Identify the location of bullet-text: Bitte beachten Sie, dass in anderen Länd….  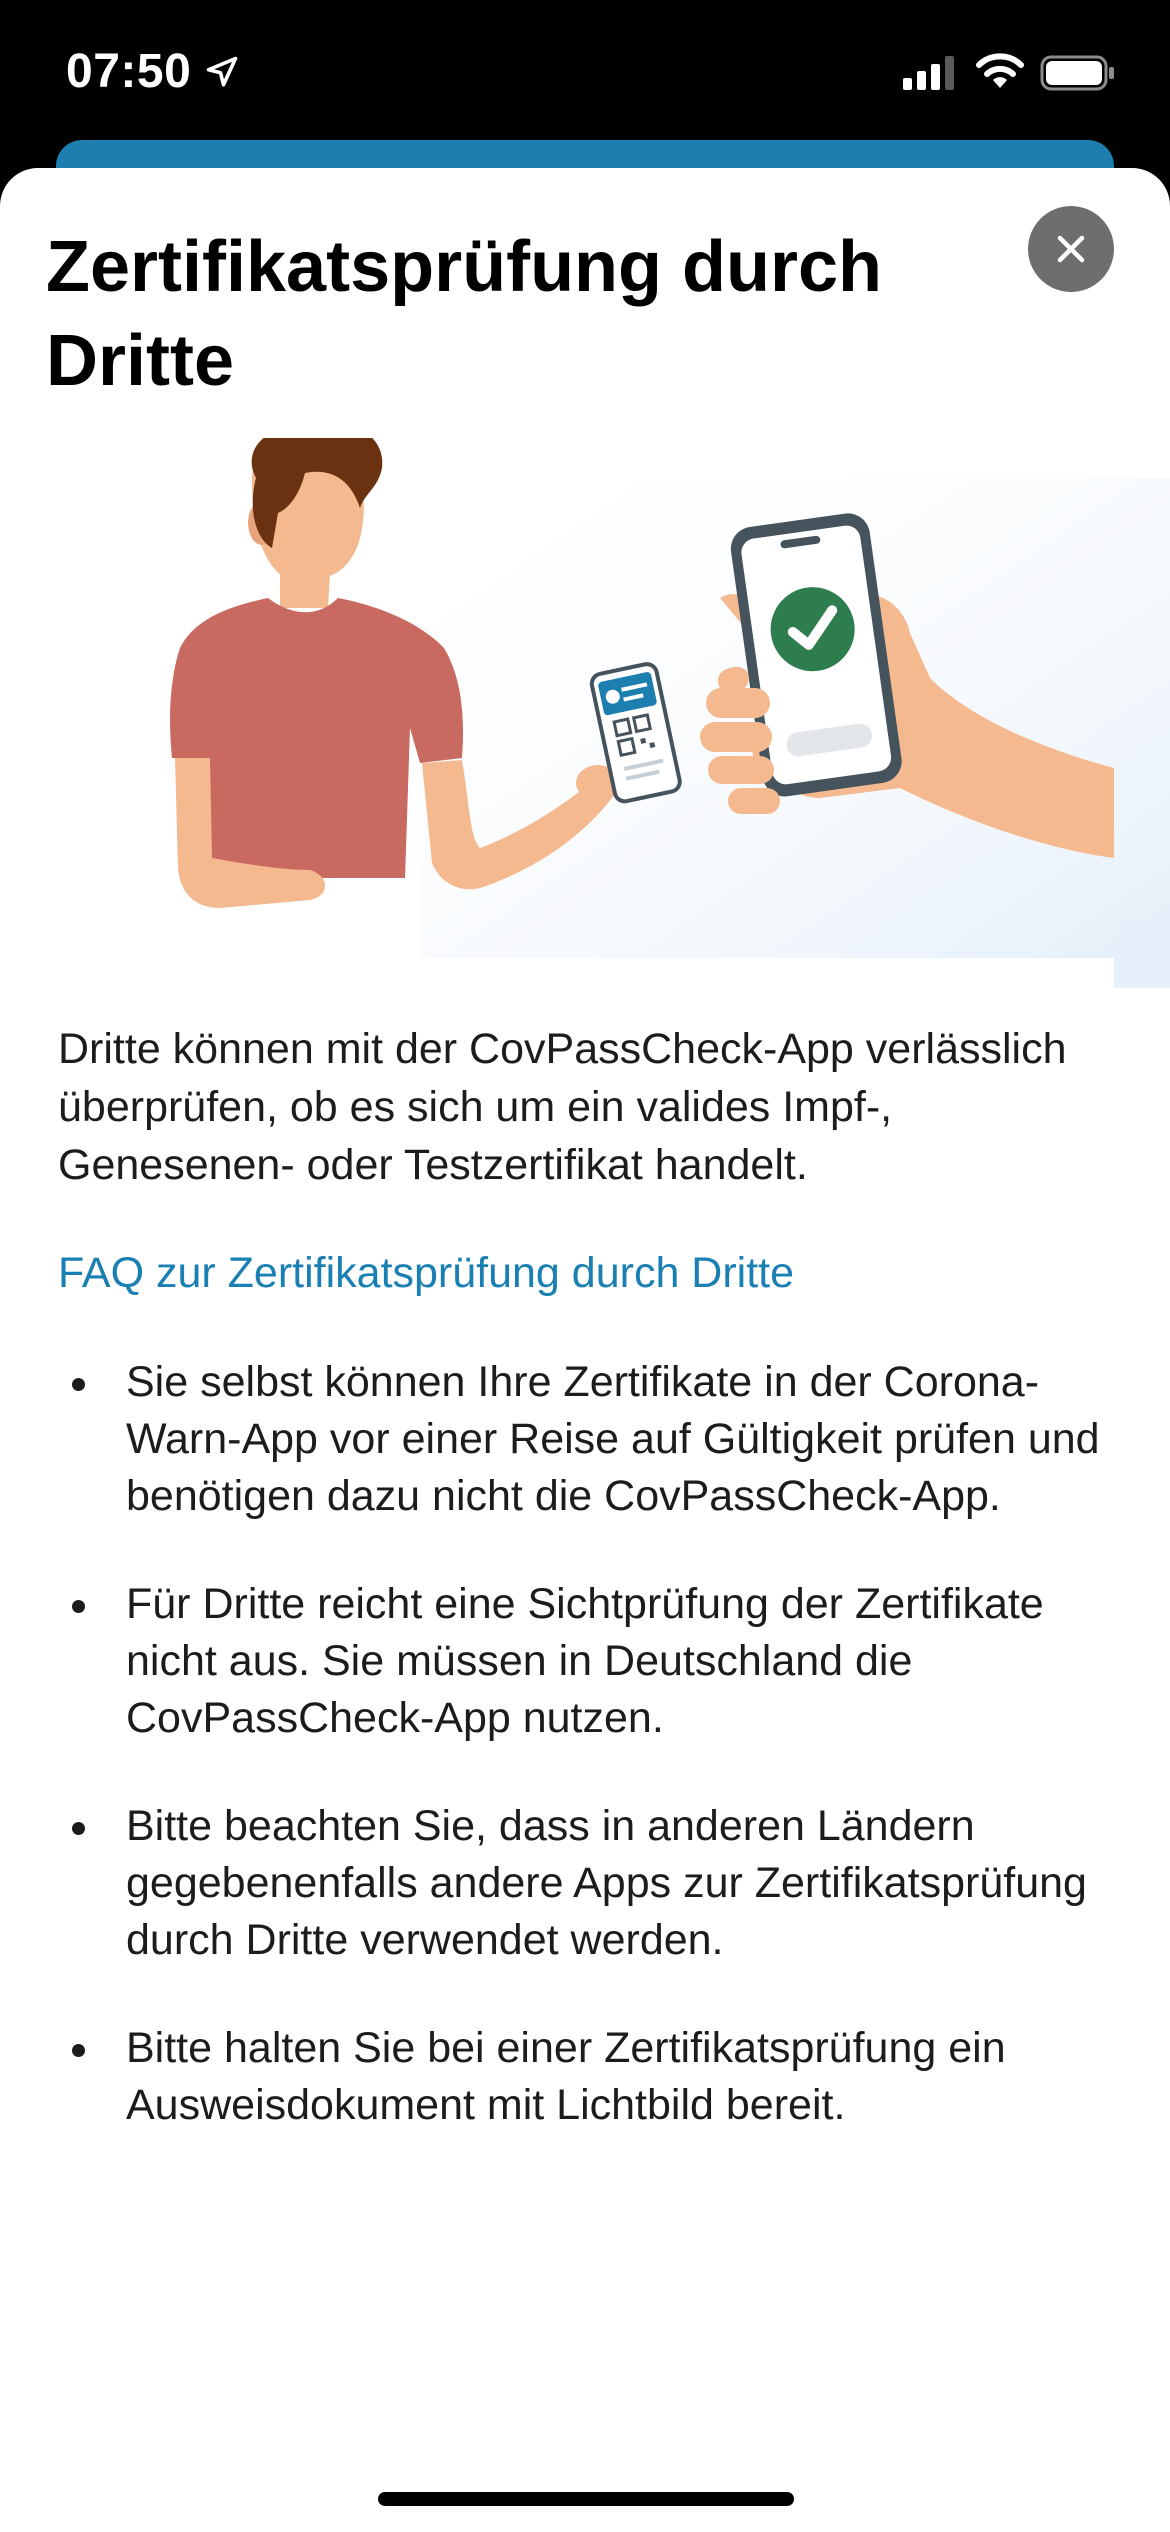
(606, 1883).